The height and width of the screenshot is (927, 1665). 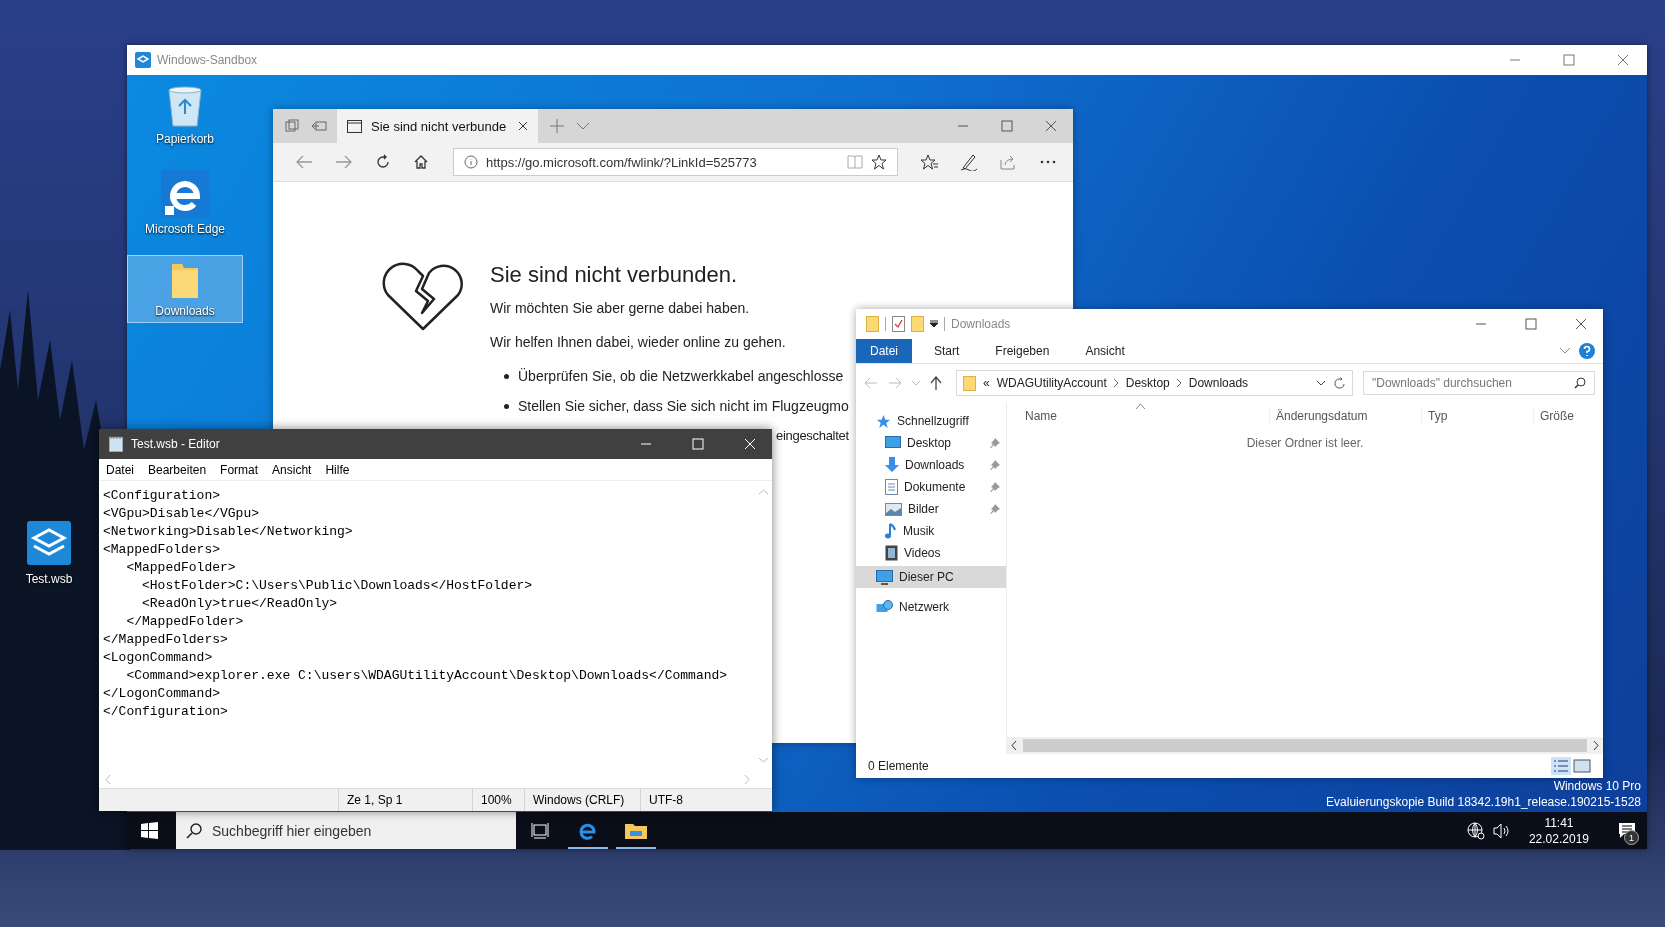 I want to click on desktop-icon: Microsoft Edge, so click(x=185, y=203).